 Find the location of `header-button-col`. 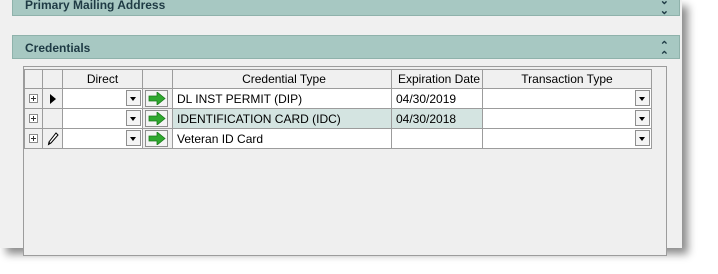

header-button-col is located at coordinates (157, 79).